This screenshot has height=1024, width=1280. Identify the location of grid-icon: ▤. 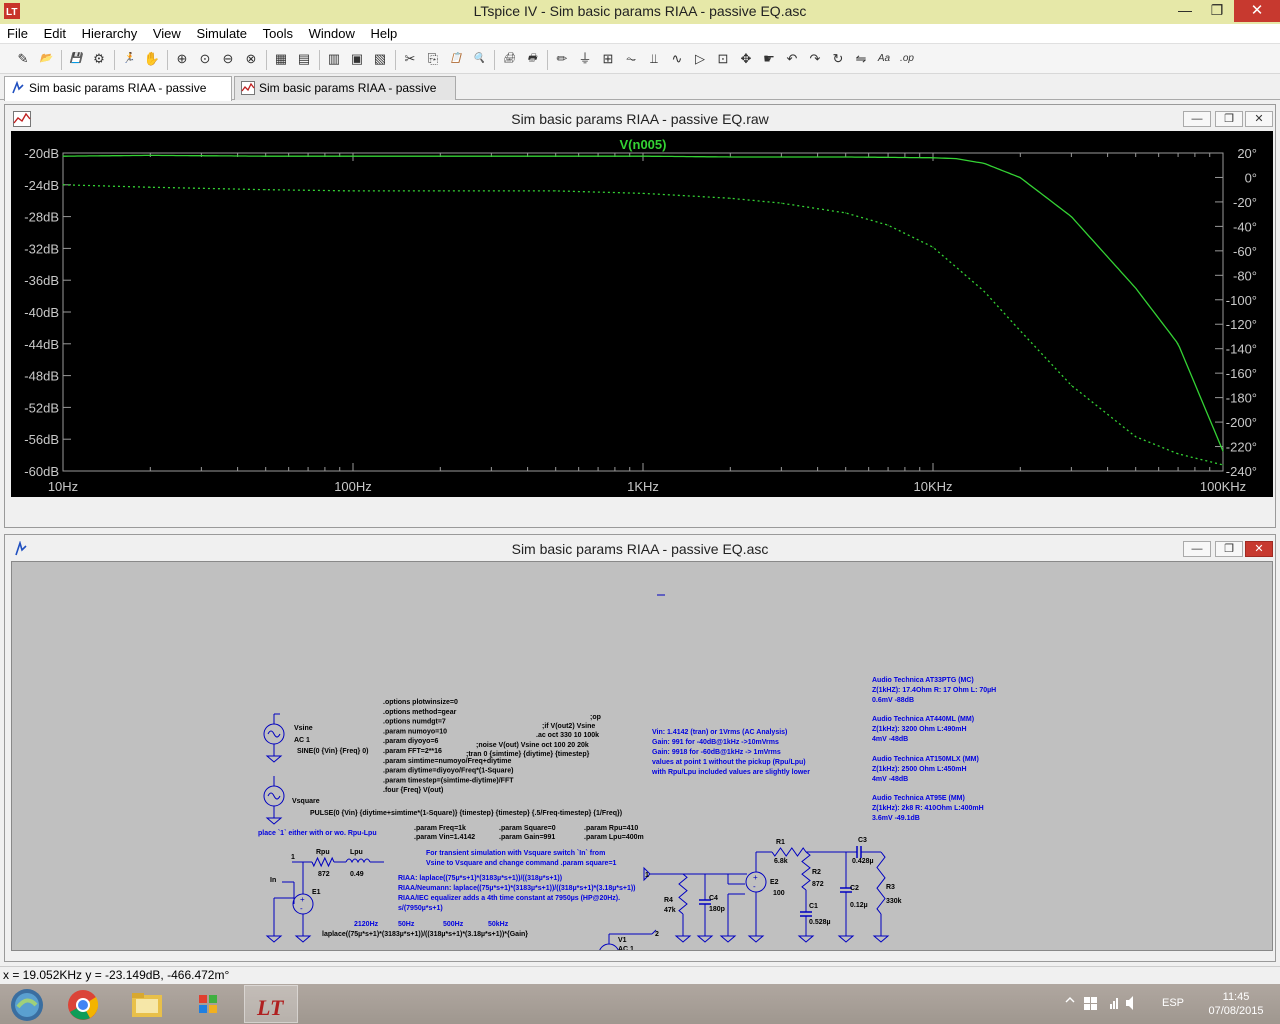
(304, 59).